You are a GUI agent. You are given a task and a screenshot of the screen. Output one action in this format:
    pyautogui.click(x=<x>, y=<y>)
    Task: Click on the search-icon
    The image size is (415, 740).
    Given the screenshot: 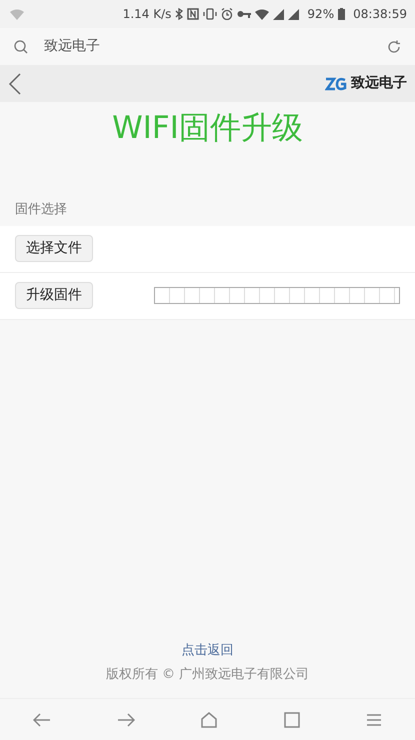 What is the action you would take?
    pyautogui.click(x=21, y=47)
    